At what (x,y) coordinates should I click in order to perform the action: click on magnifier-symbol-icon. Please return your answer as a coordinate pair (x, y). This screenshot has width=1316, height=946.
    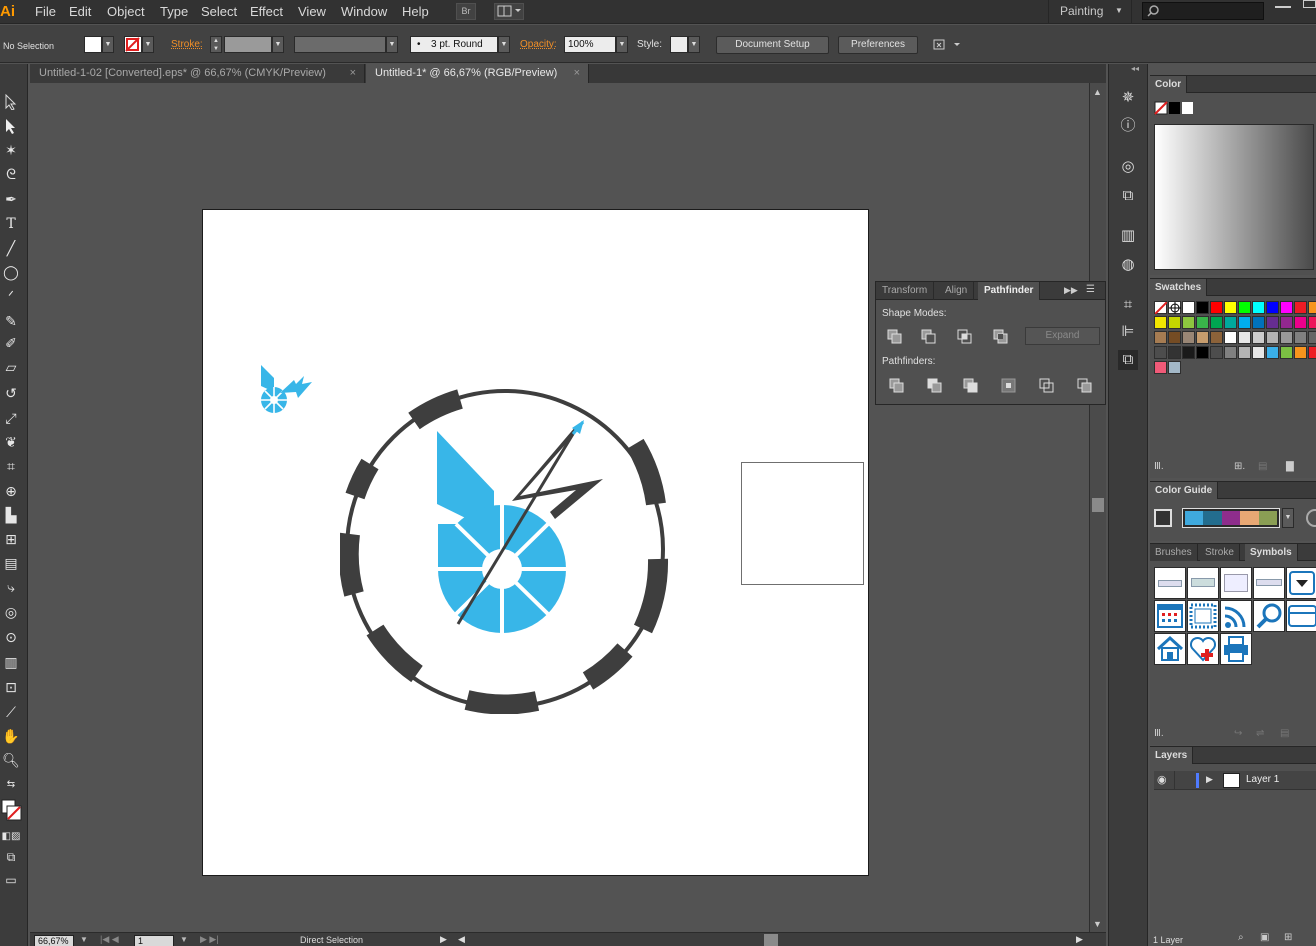
    Looking at the image, I should click on (1269, 616).